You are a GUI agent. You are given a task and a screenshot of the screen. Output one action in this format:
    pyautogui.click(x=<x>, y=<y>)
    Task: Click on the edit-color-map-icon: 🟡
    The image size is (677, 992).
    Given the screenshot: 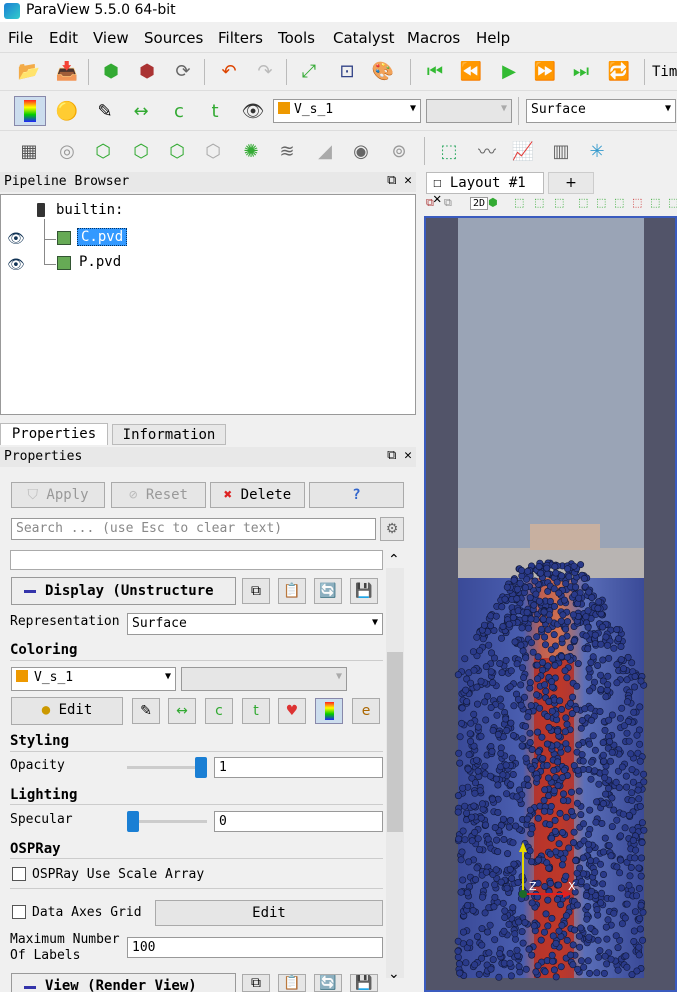 What is the action you would take?
    pyautogui.click(x=67, y=111)
    